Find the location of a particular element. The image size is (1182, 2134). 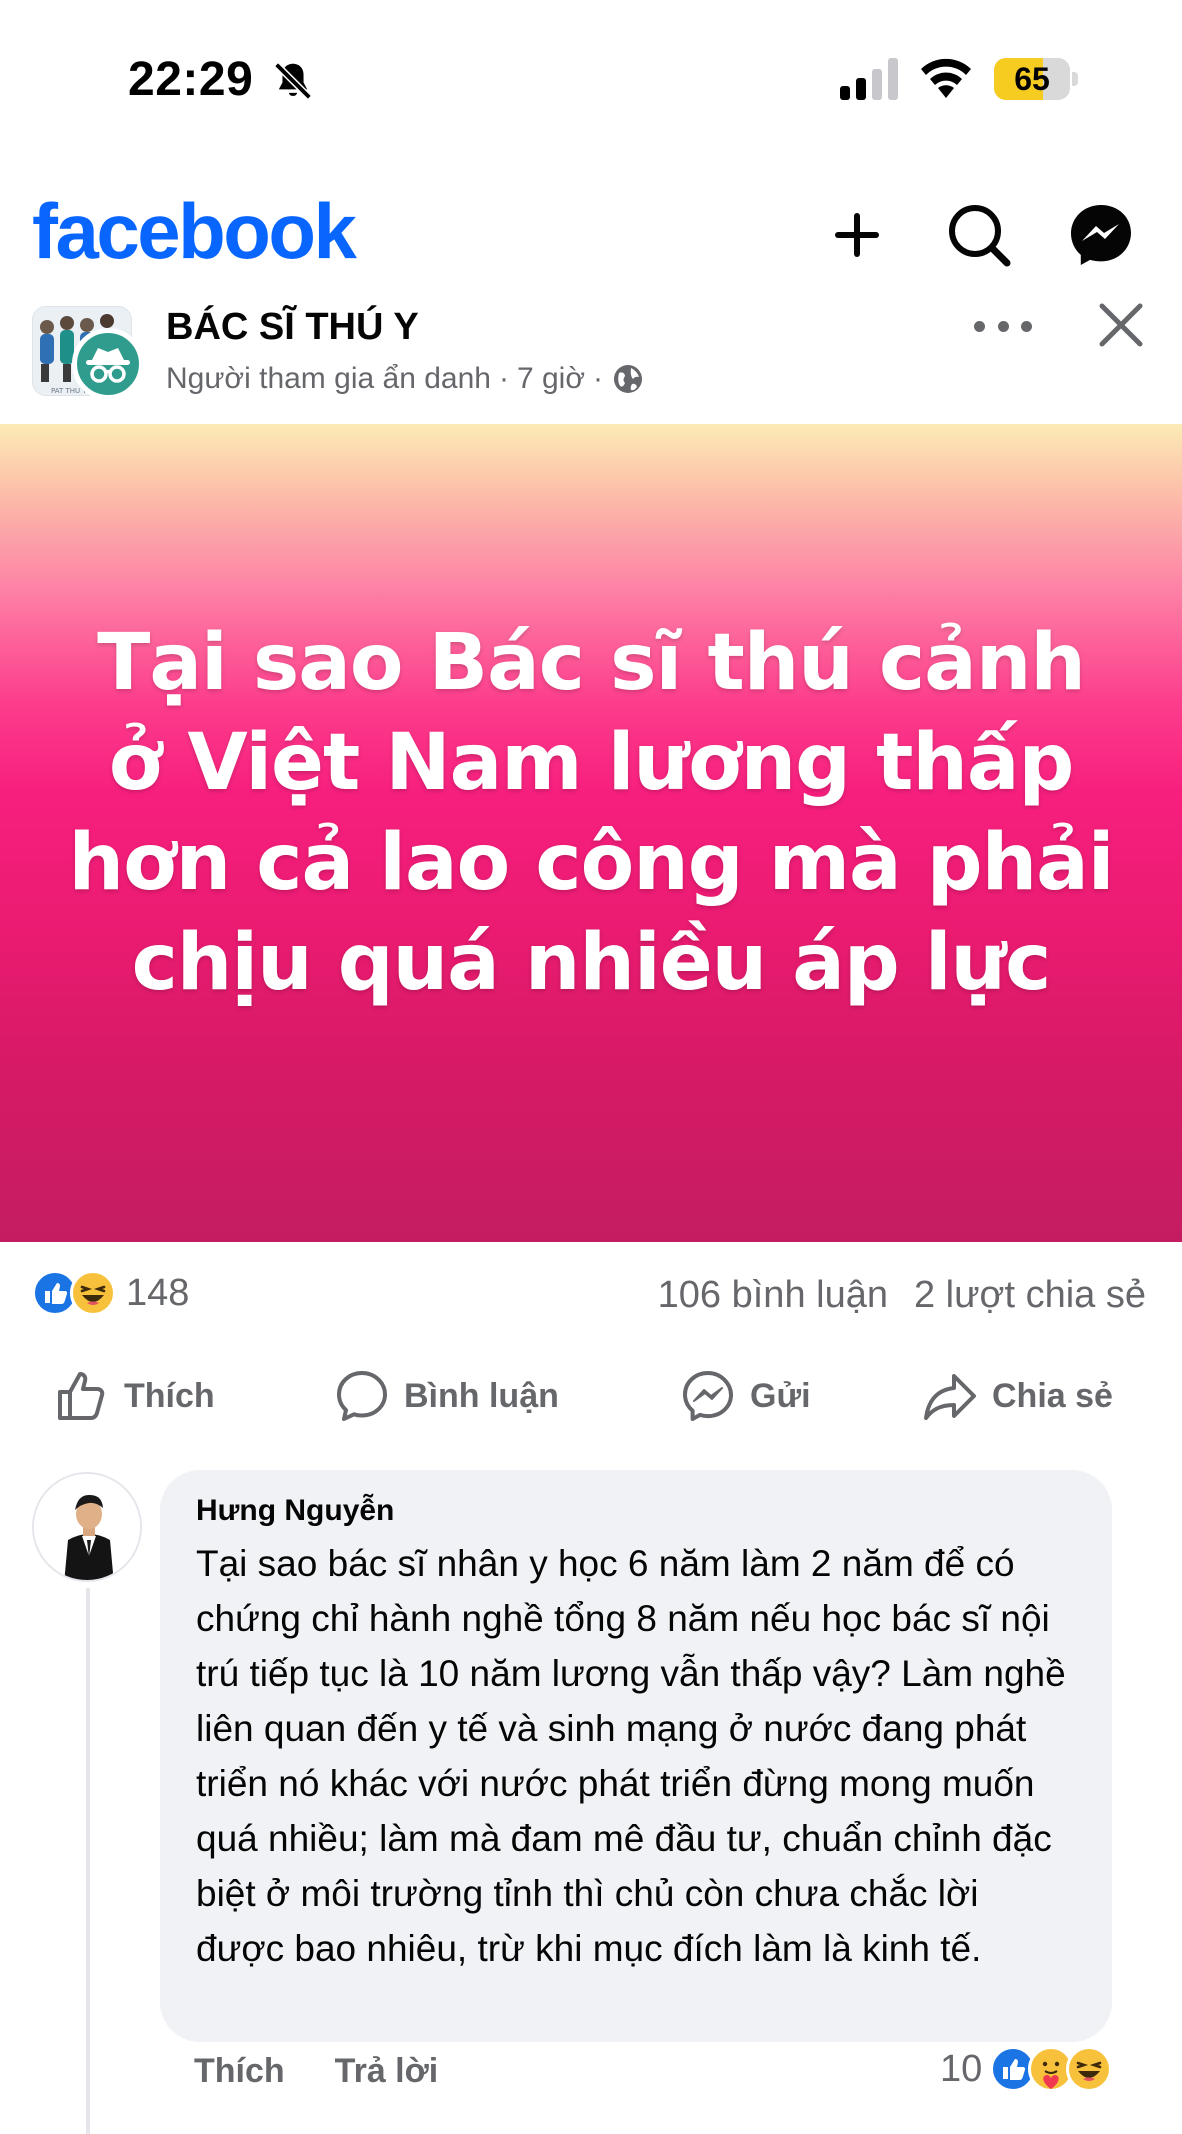

battery-level: 65 is located at coordinates (1032, 79).